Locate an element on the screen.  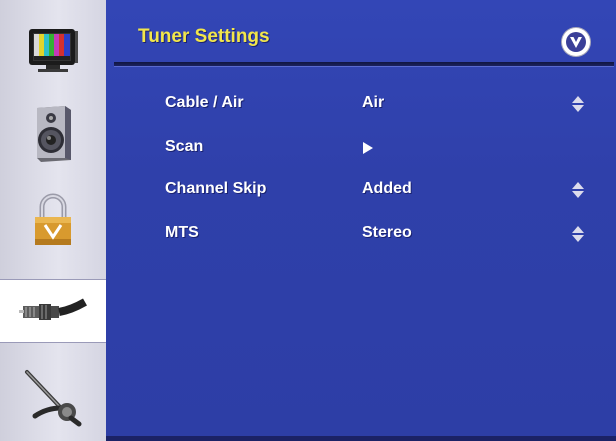
tv-picture-icon is located at coordinates (53, 50).